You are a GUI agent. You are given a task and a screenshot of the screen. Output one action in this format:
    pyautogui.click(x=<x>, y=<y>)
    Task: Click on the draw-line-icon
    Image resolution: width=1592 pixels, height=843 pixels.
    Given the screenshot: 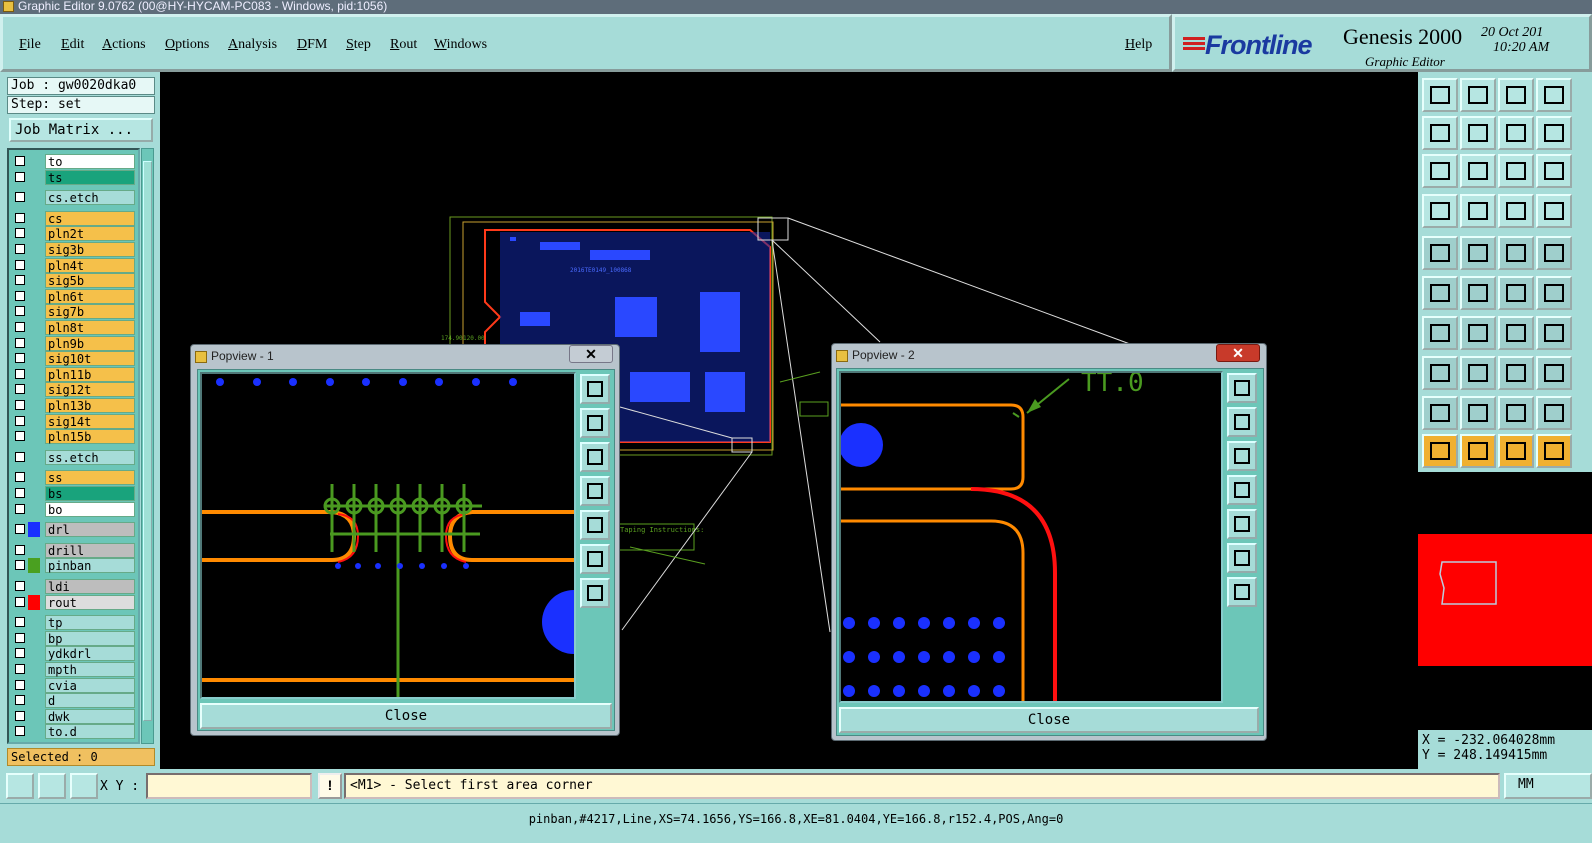 What is the action you would take?
    pyautogui.click(x=1478, y=253)
    